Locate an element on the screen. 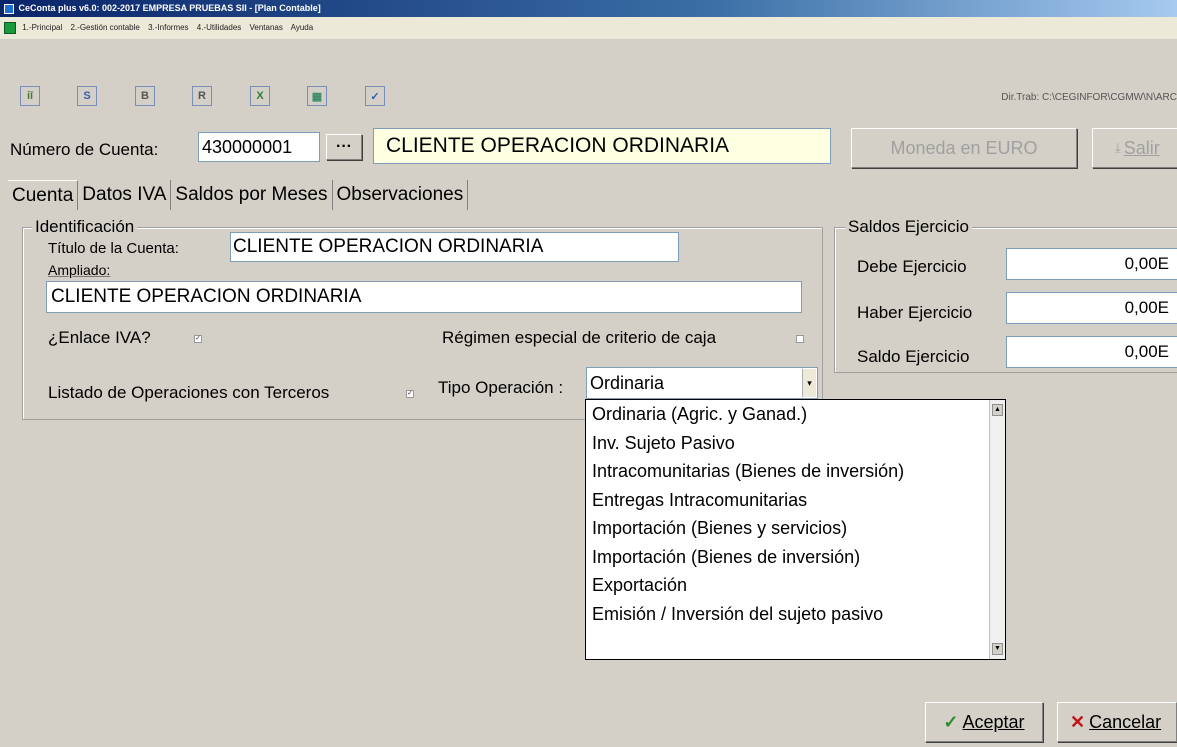  grid-icon: ▦ is located at coordinates (317, 96).